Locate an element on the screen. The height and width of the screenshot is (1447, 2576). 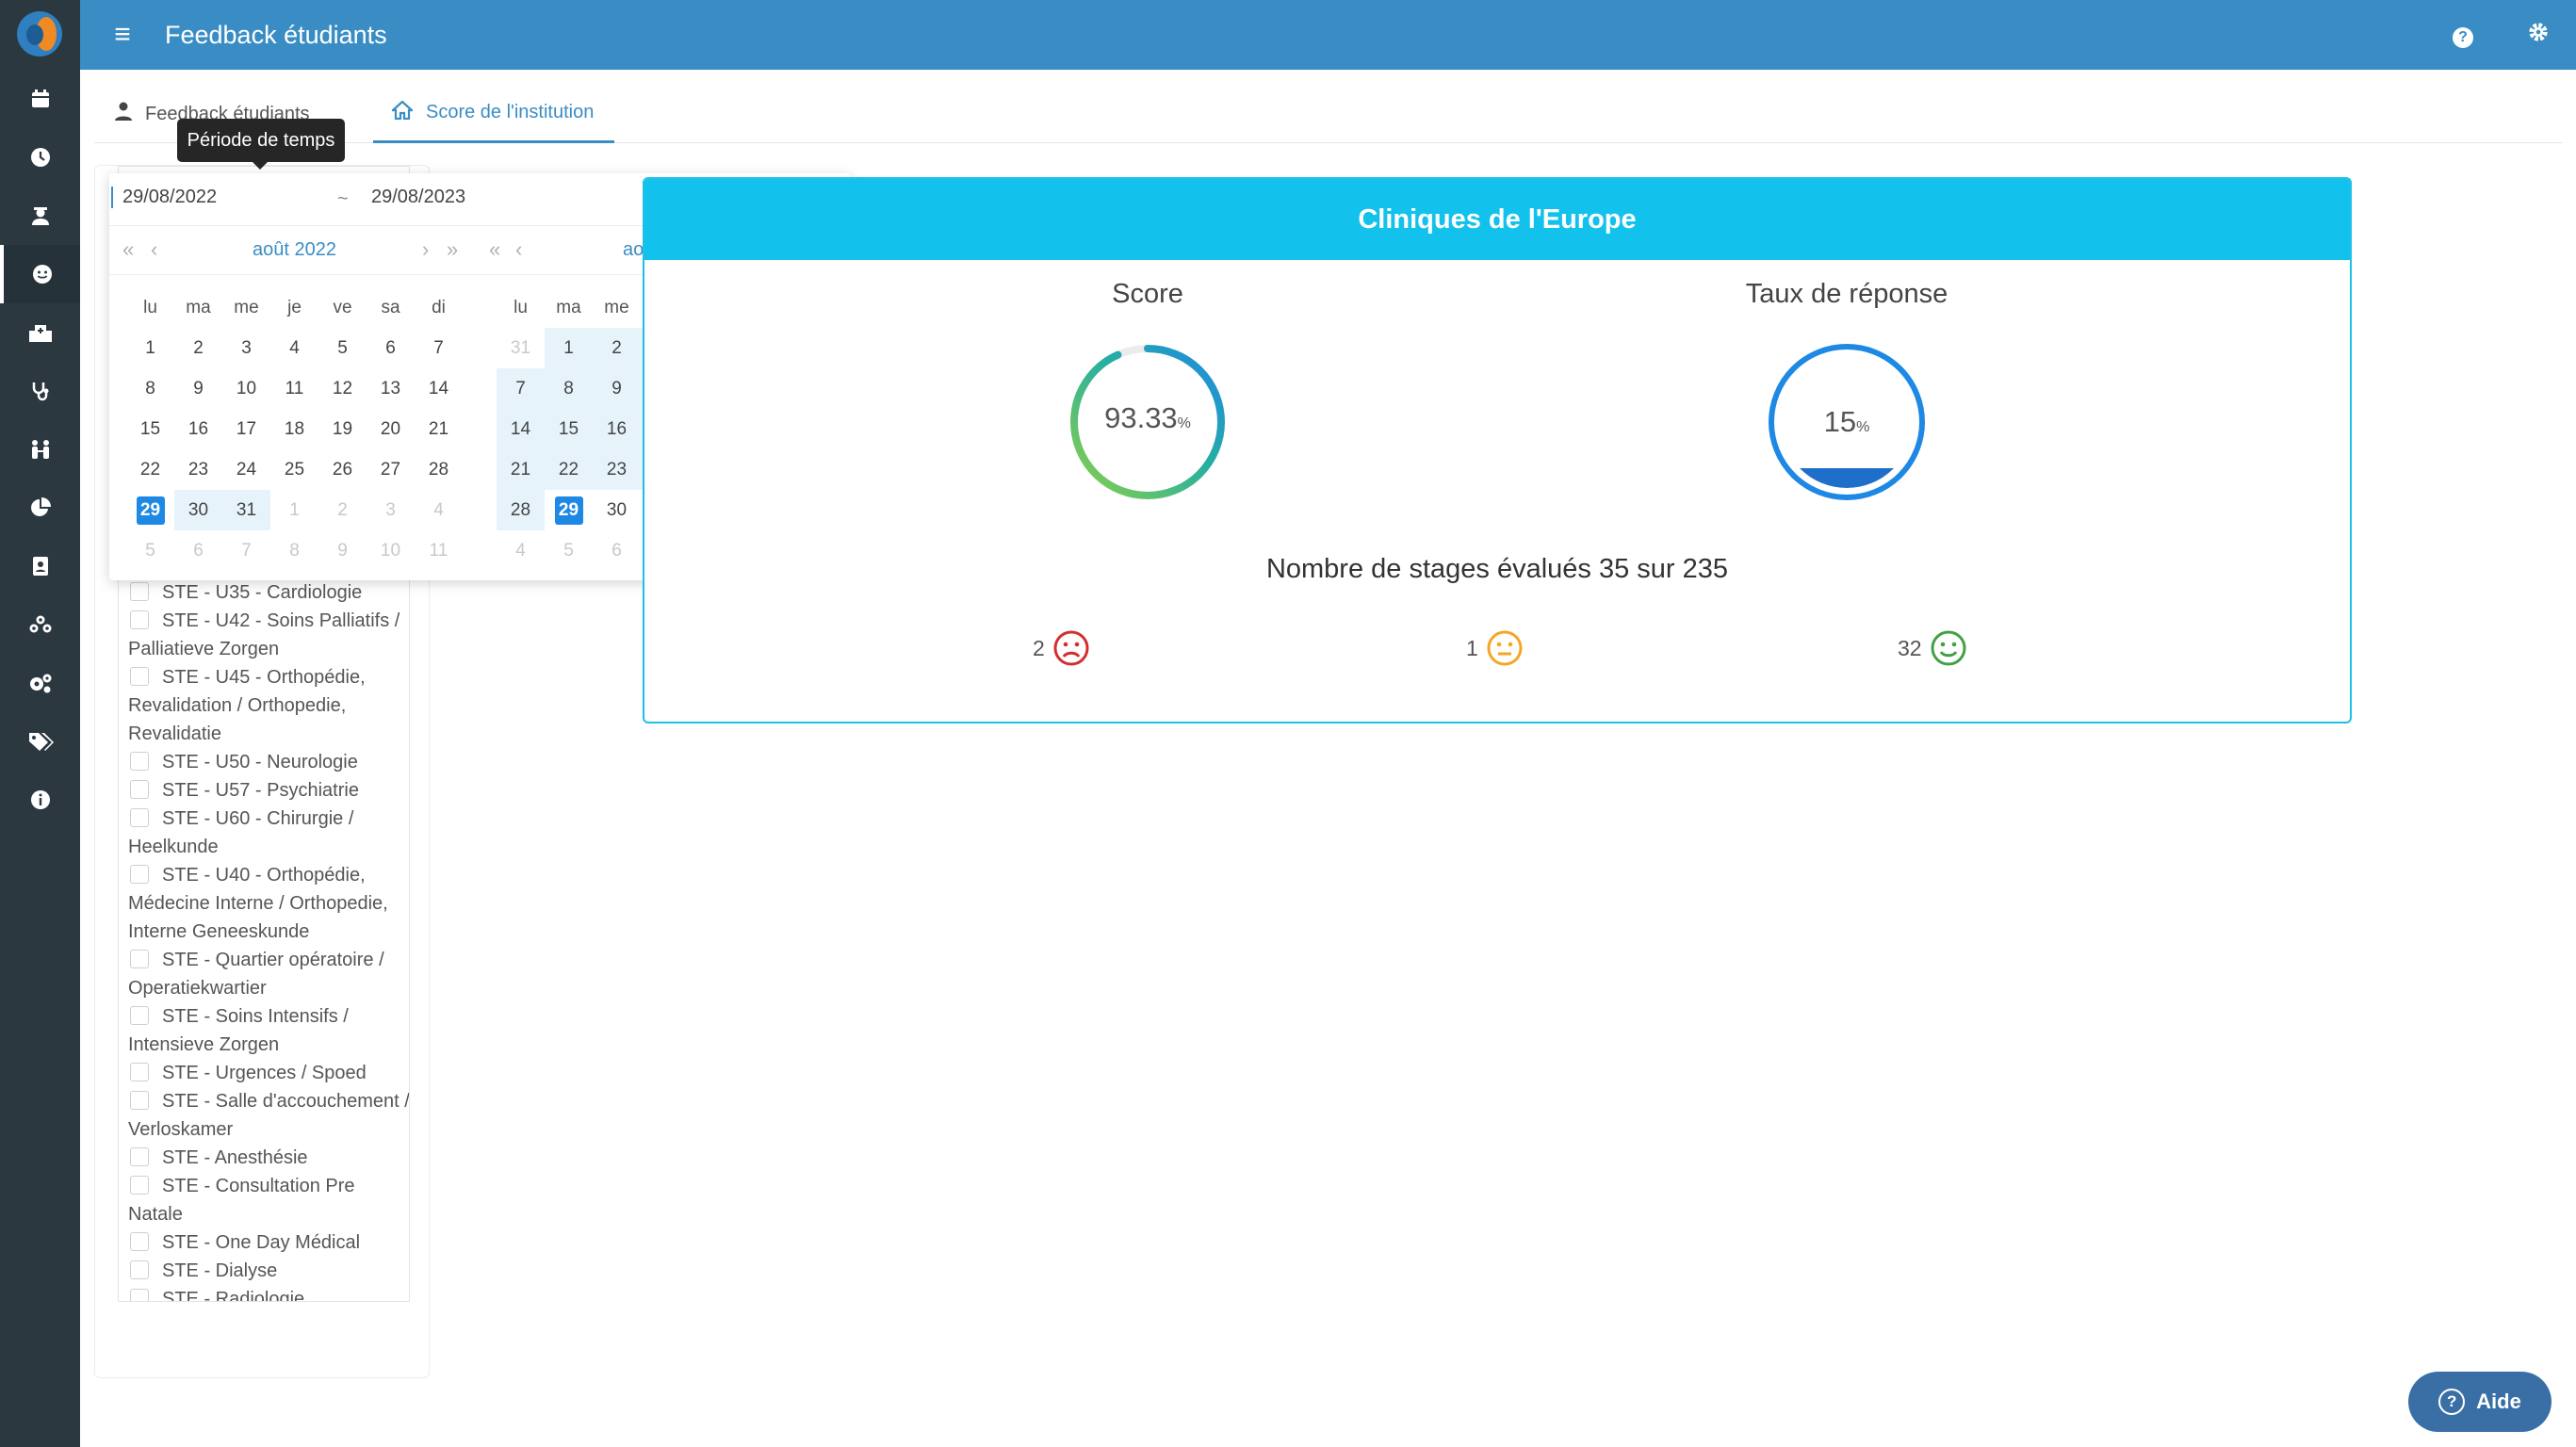
settings-button is located at coordinates (2538, 35).